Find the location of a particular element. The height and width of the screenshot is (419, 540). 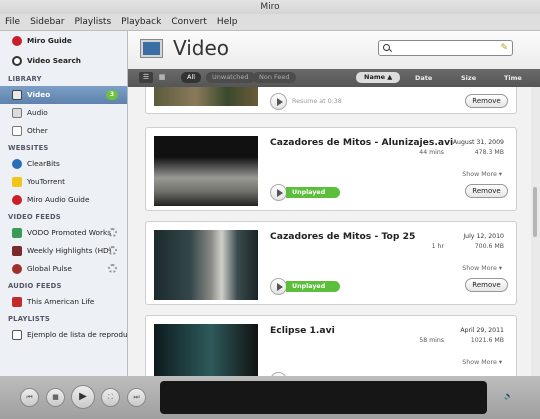

vodo-icon is located at coordinates (17, 233).